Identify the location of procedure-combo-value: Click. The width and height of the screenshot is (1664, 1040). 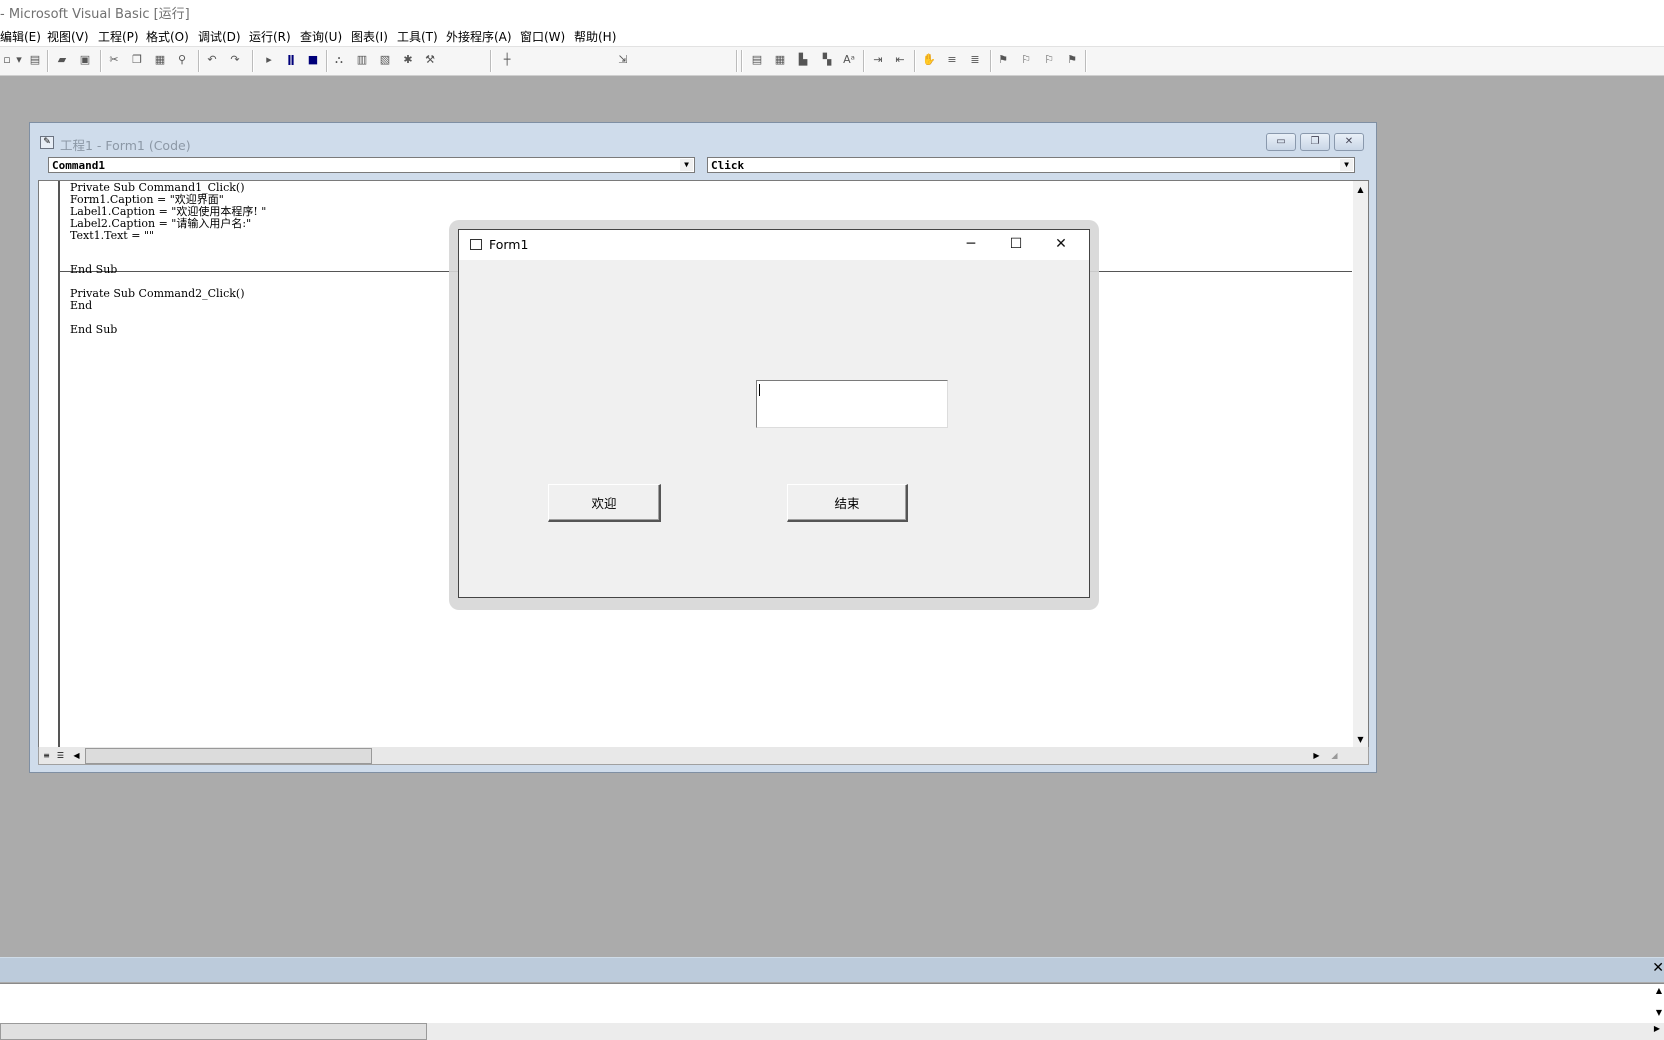
(728, 165).